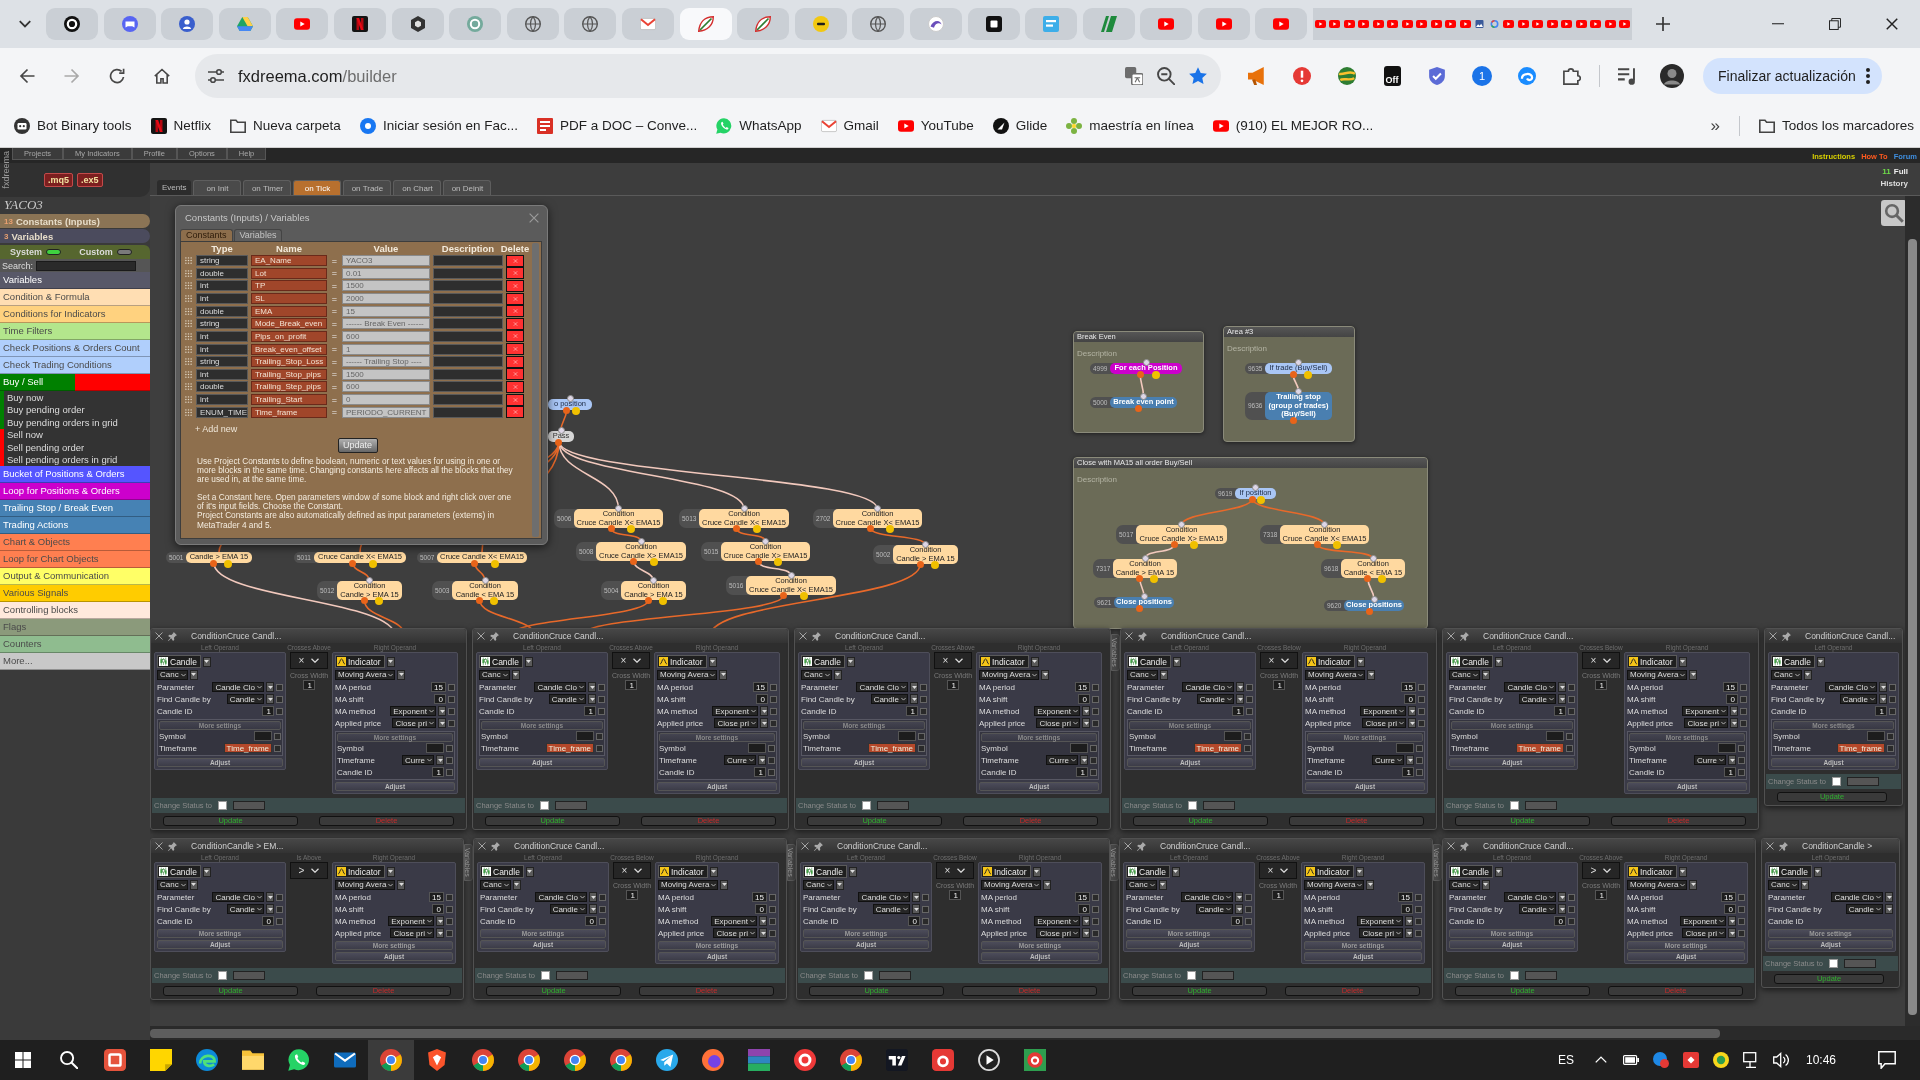 This screenshot has height=1080, width=1920. Describe the element at coordinates (1130, 125) in the screenshot. I see `bookmark: maestría en línea` at that location.